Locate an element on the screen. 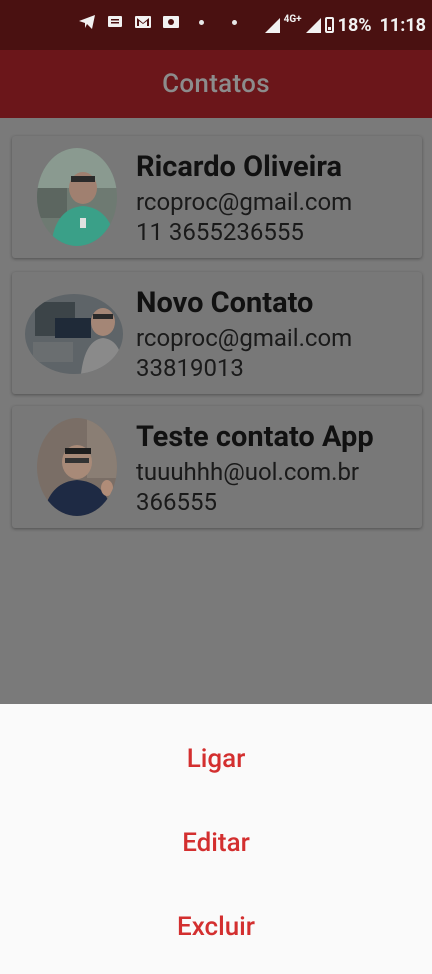 This screenshot has height=974, width=432. message-icon is located at coordinates (115, 22).